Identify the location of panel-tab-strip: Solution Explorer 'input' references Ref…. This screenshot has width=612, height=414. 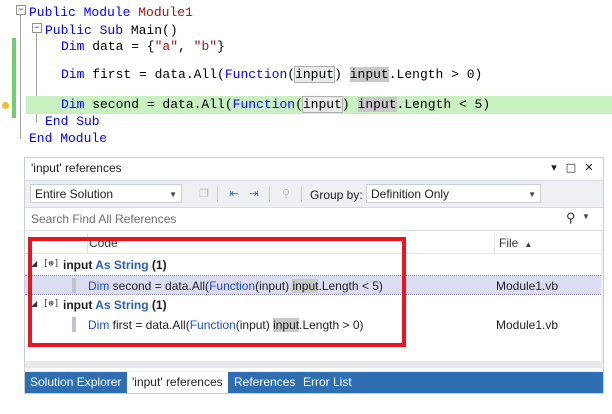
(314, 382).